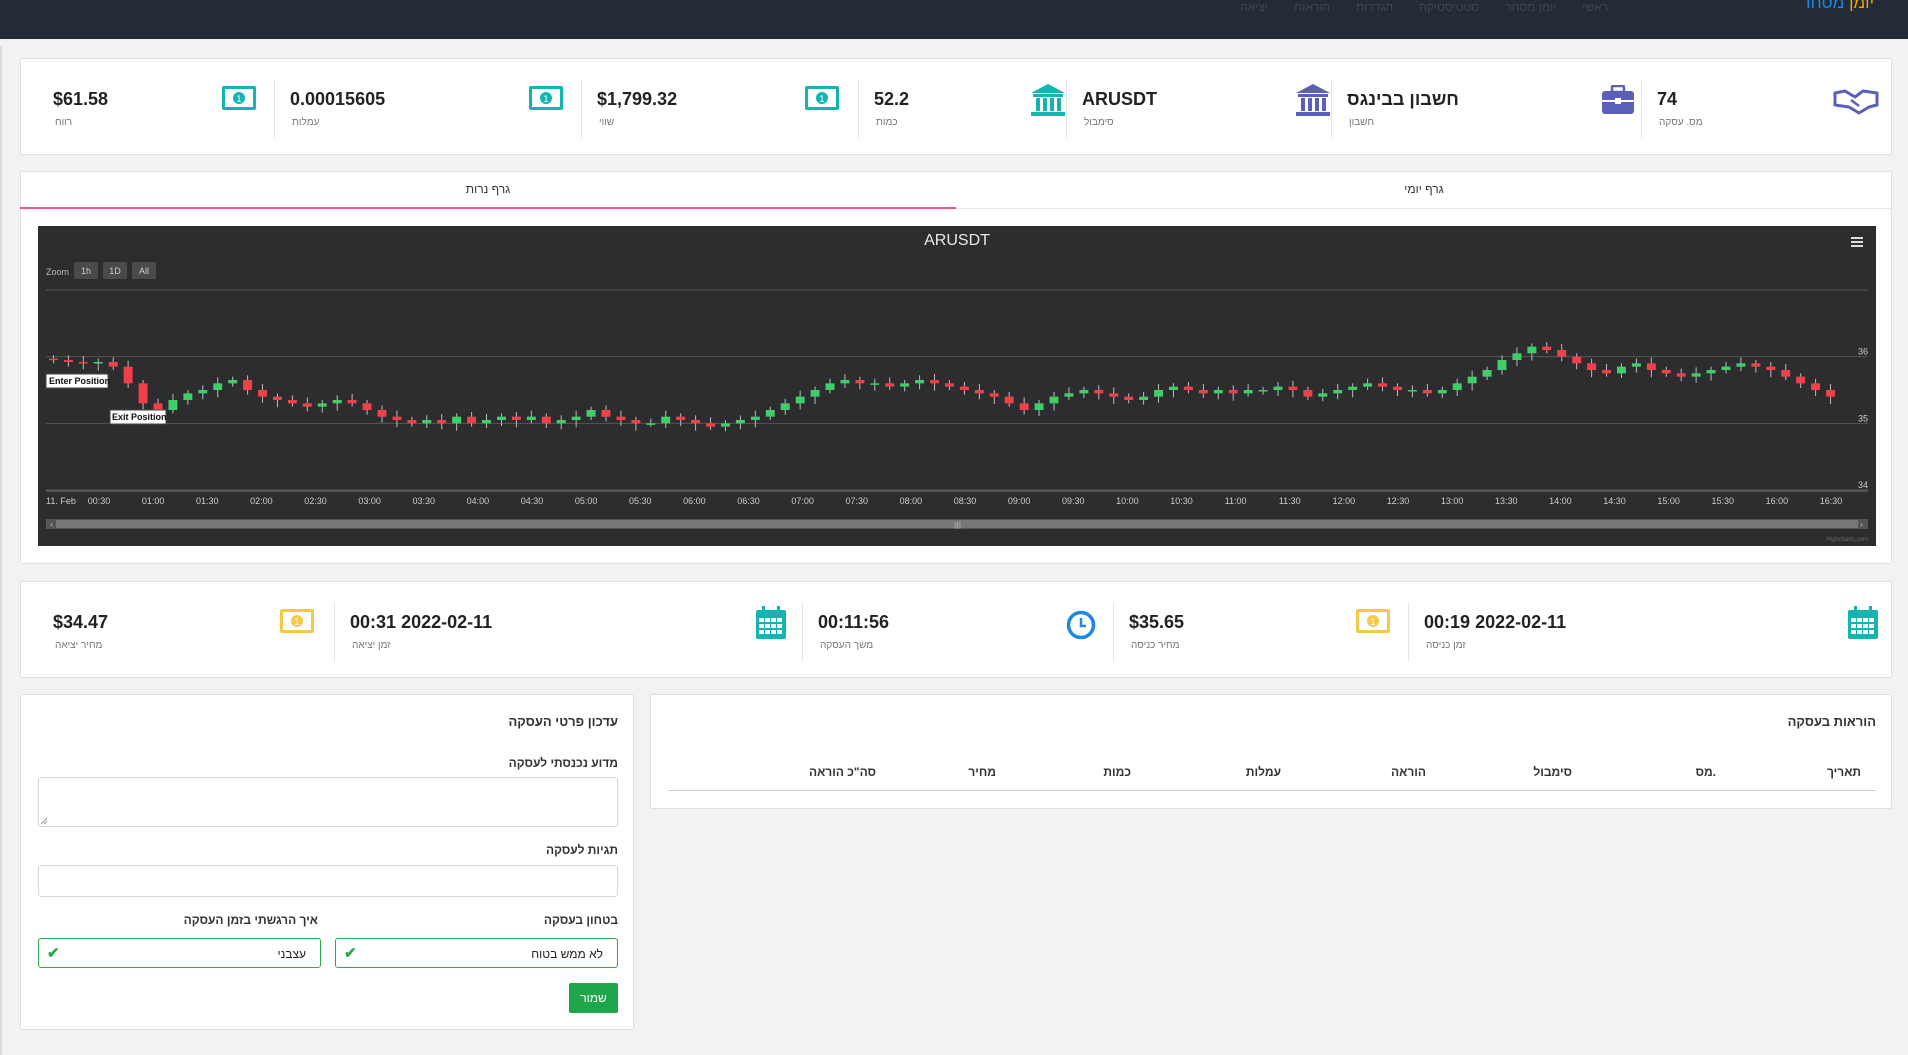 This screenshot has width=1908, height=1055. Describe the element at coordinates (328, 881) in the screenshot. I see `tags-input` at that location.